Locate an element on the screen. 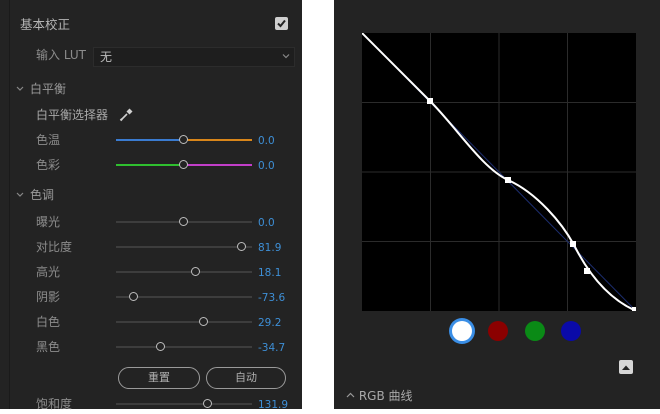 The image size is (660, 414). tint-value: 0.0 is located at coordinates (266, 166).